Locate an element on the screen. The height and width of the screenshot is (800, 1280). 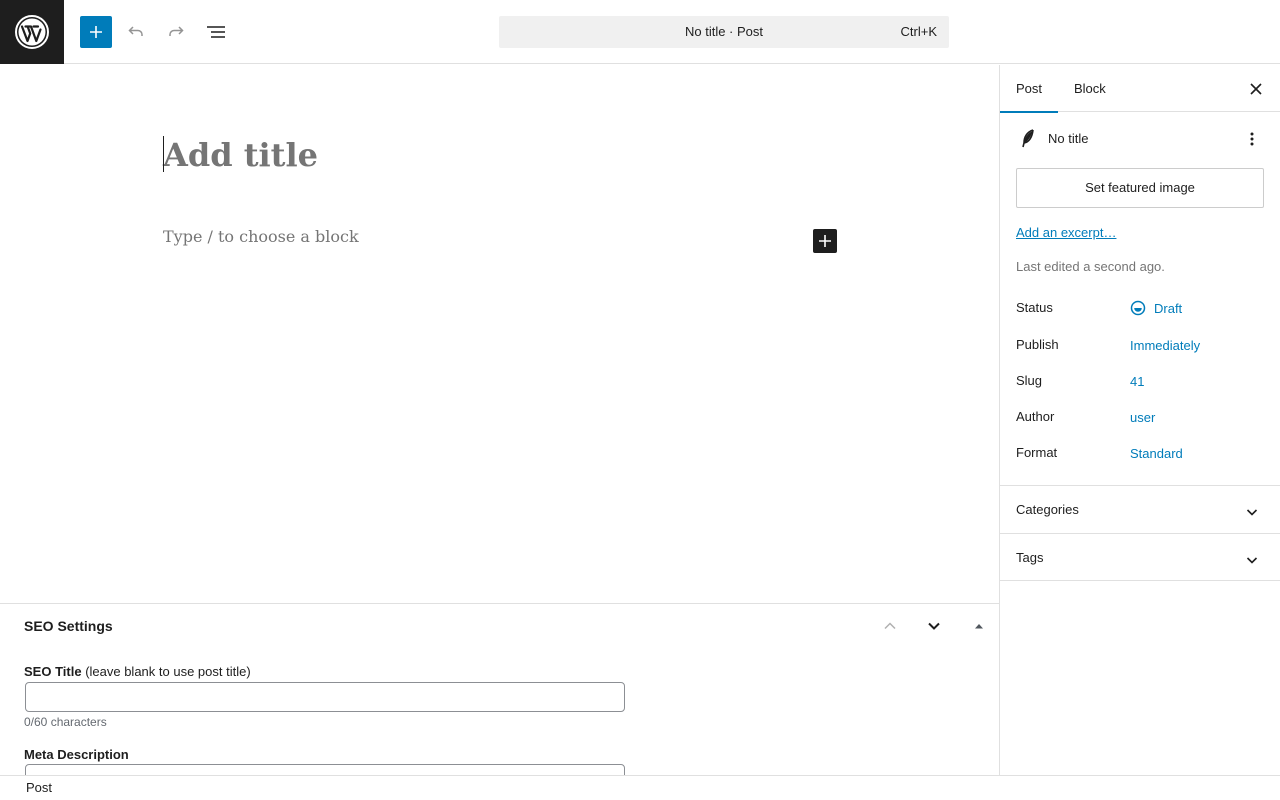
move-down-button is located at coordinates (934, 626).